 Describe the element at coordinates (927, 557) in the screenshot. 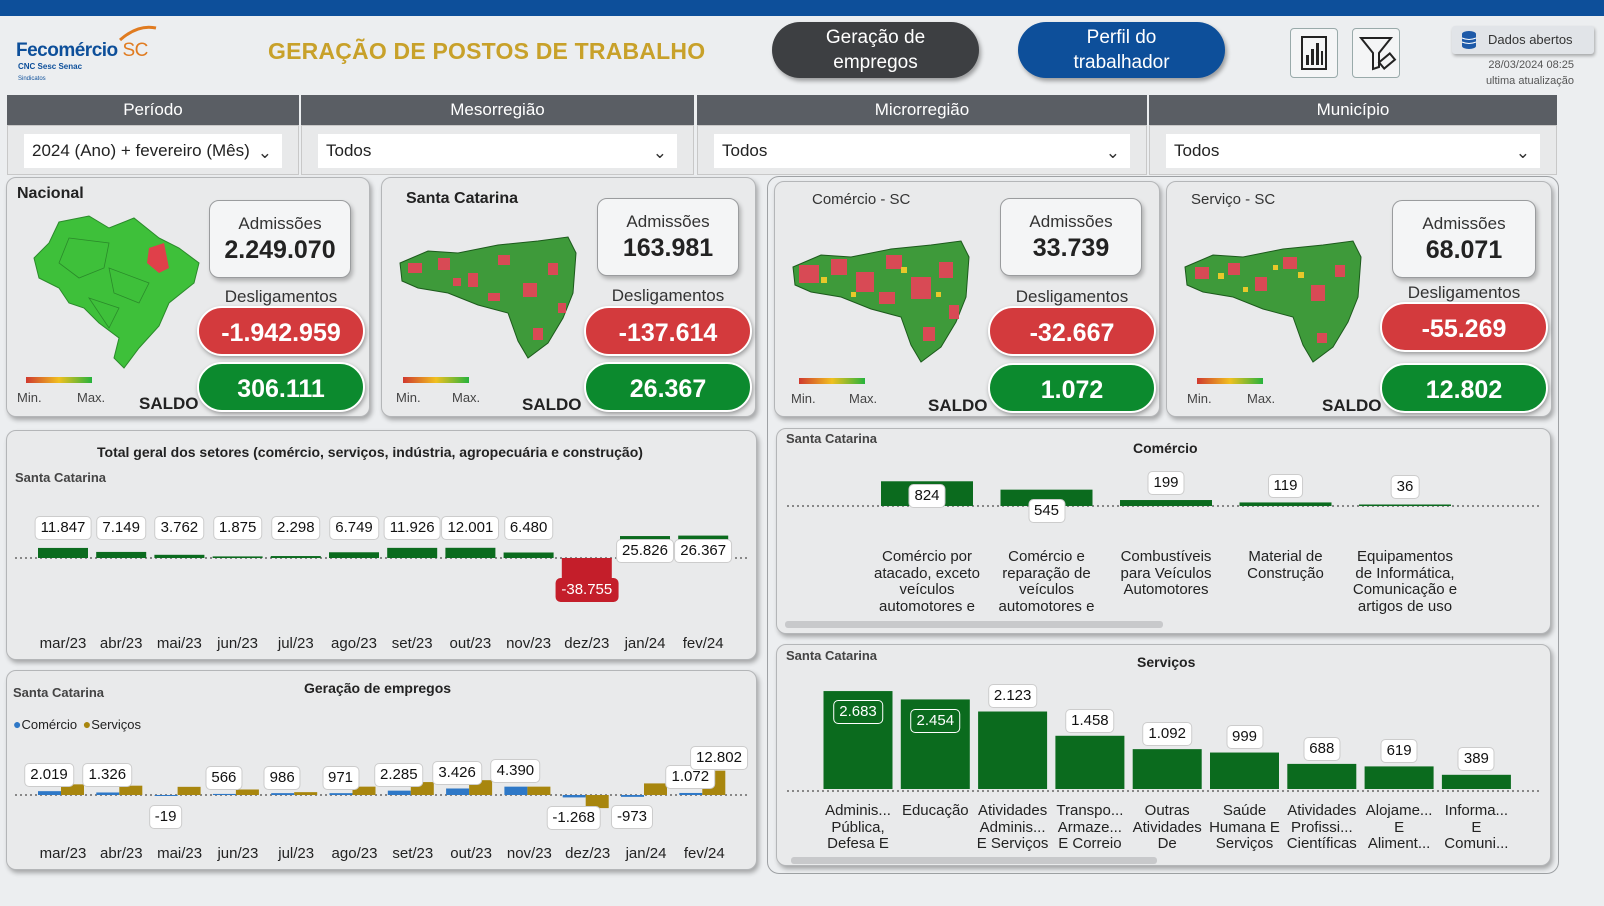

I see `category-label-line: Comércio por` at that location.